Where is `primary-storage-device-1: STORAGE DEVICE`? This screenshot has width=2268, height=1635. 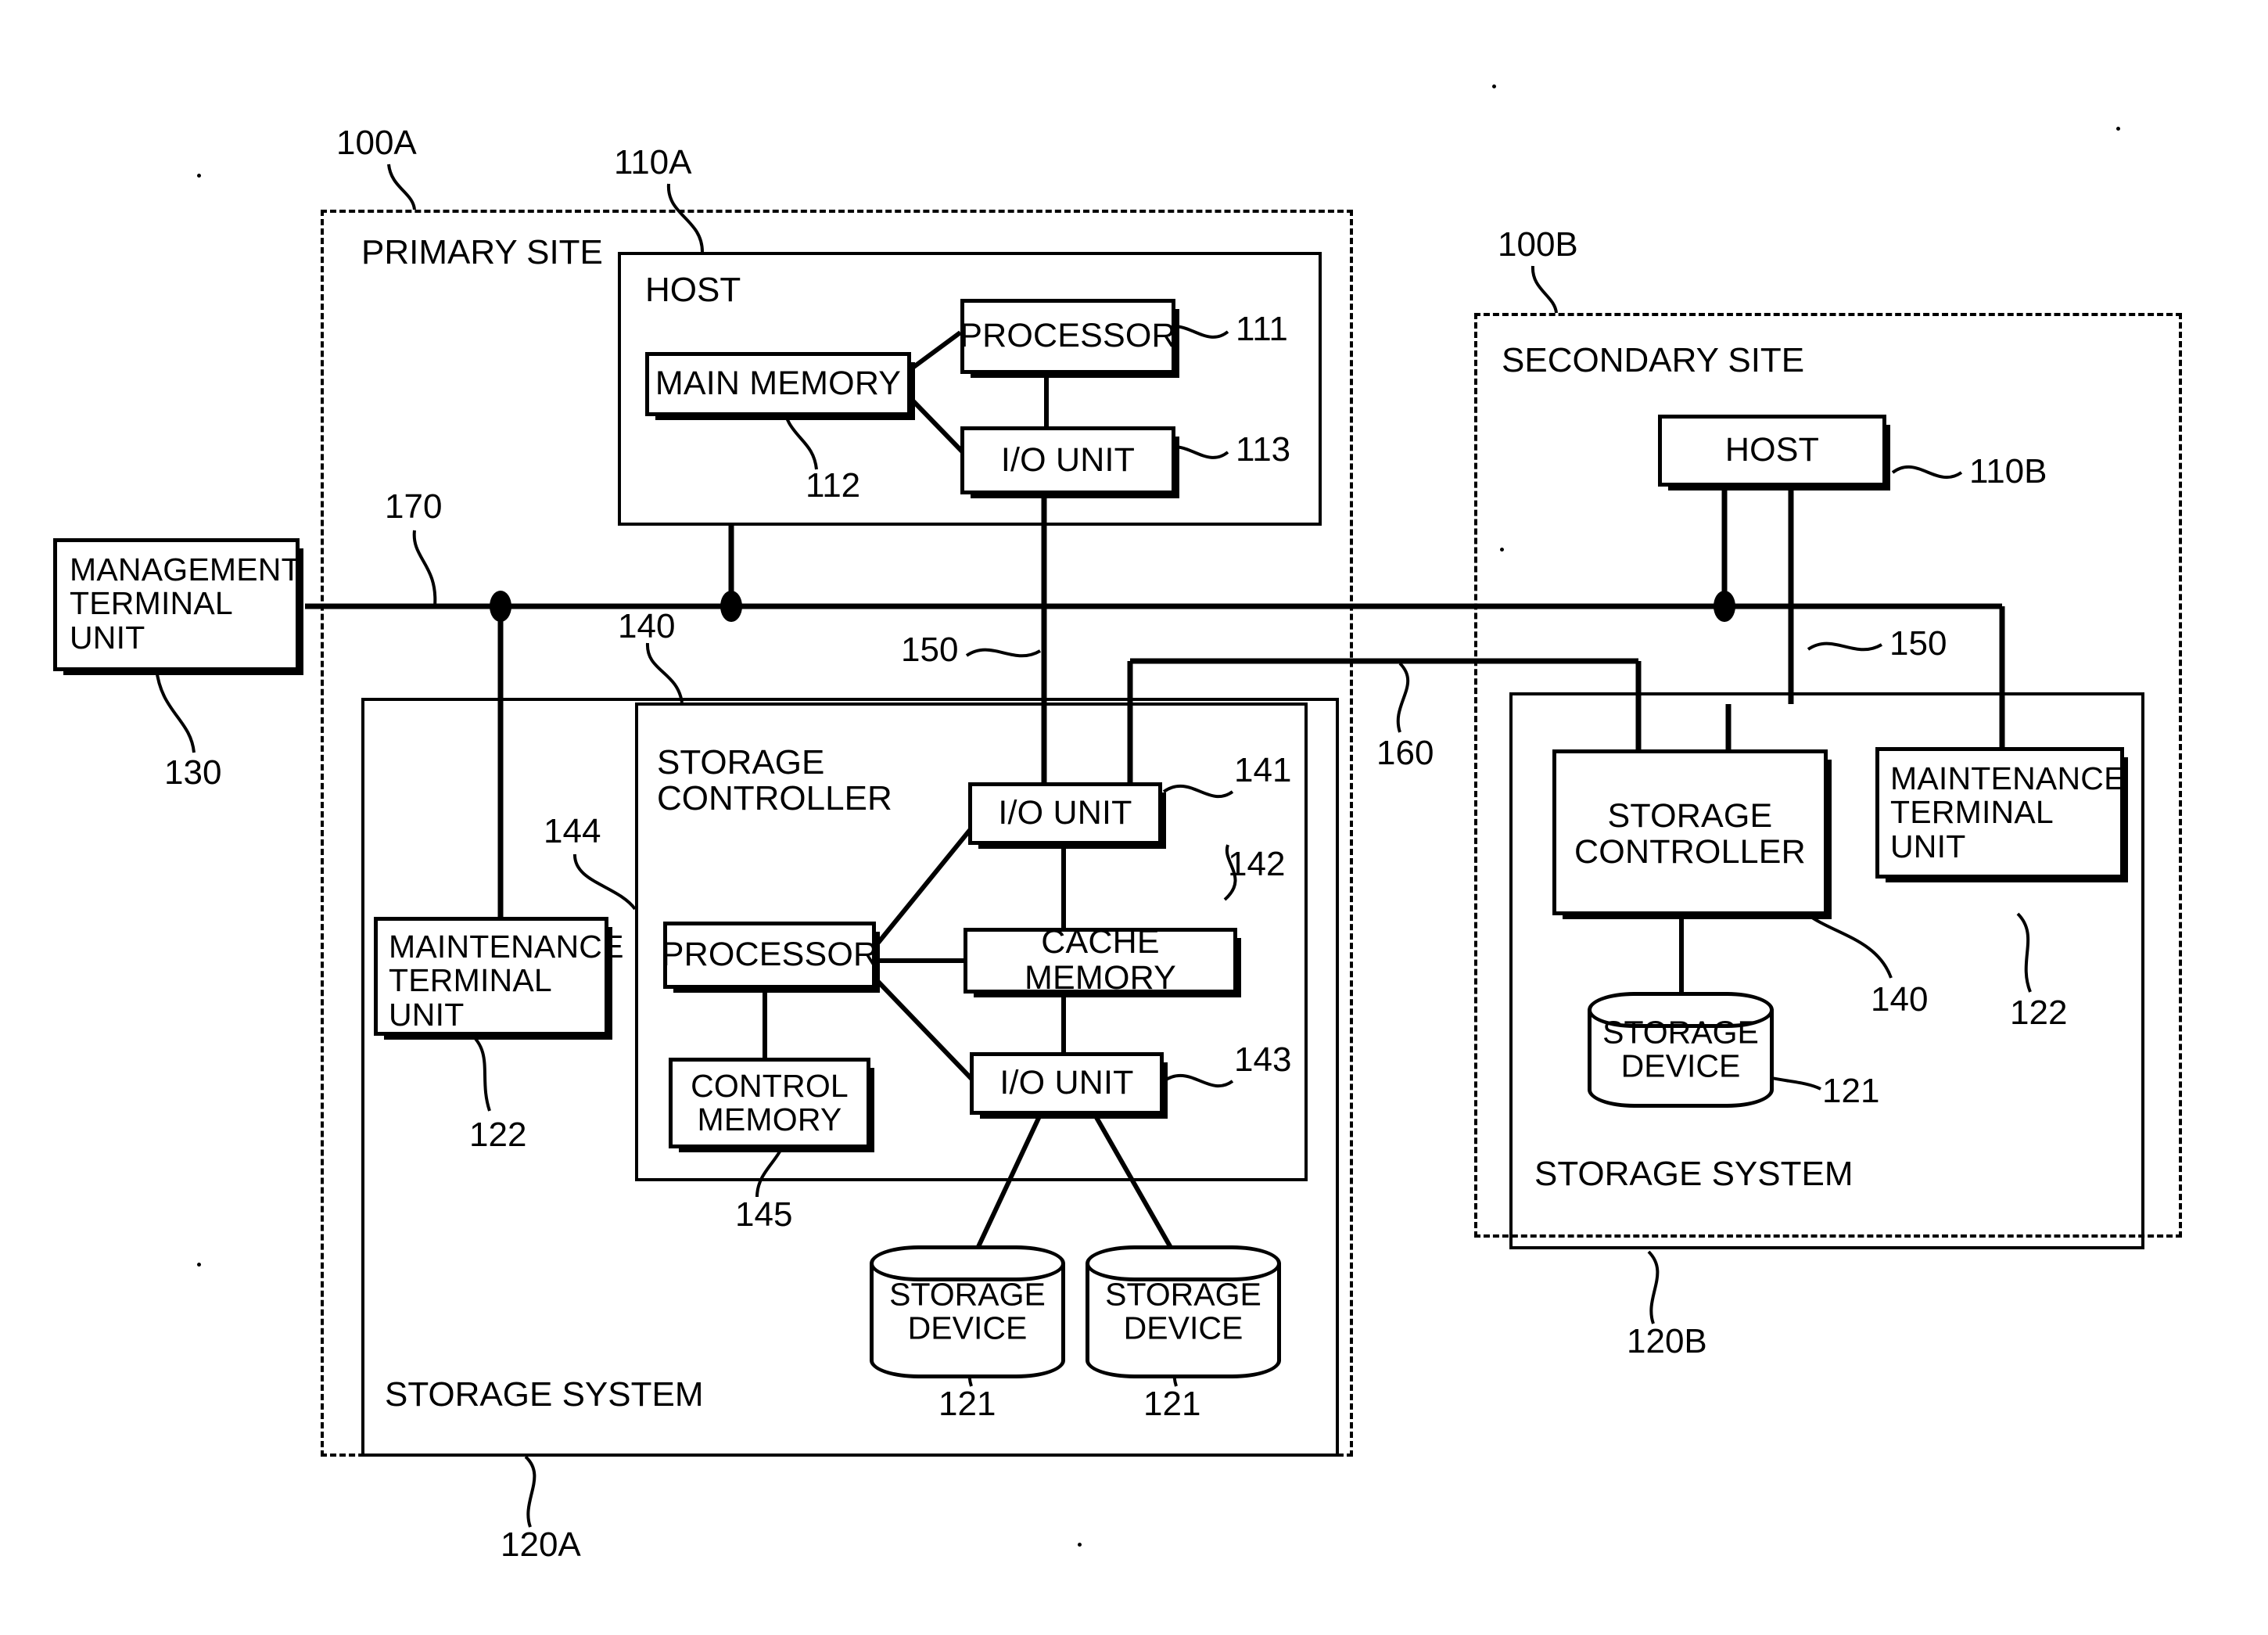 primary-storage-device-1: STORAGE DEVICE is located at coordinates (967, 1312).